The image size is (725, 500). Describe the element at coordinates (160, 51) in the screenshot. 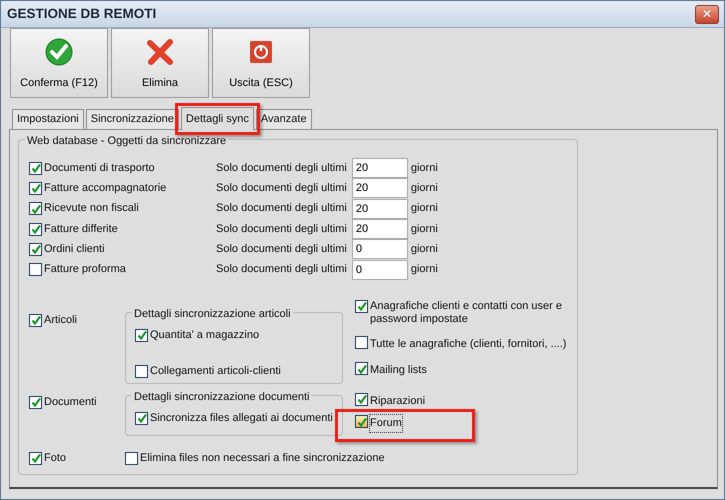

I see `cross-icon` at that location.